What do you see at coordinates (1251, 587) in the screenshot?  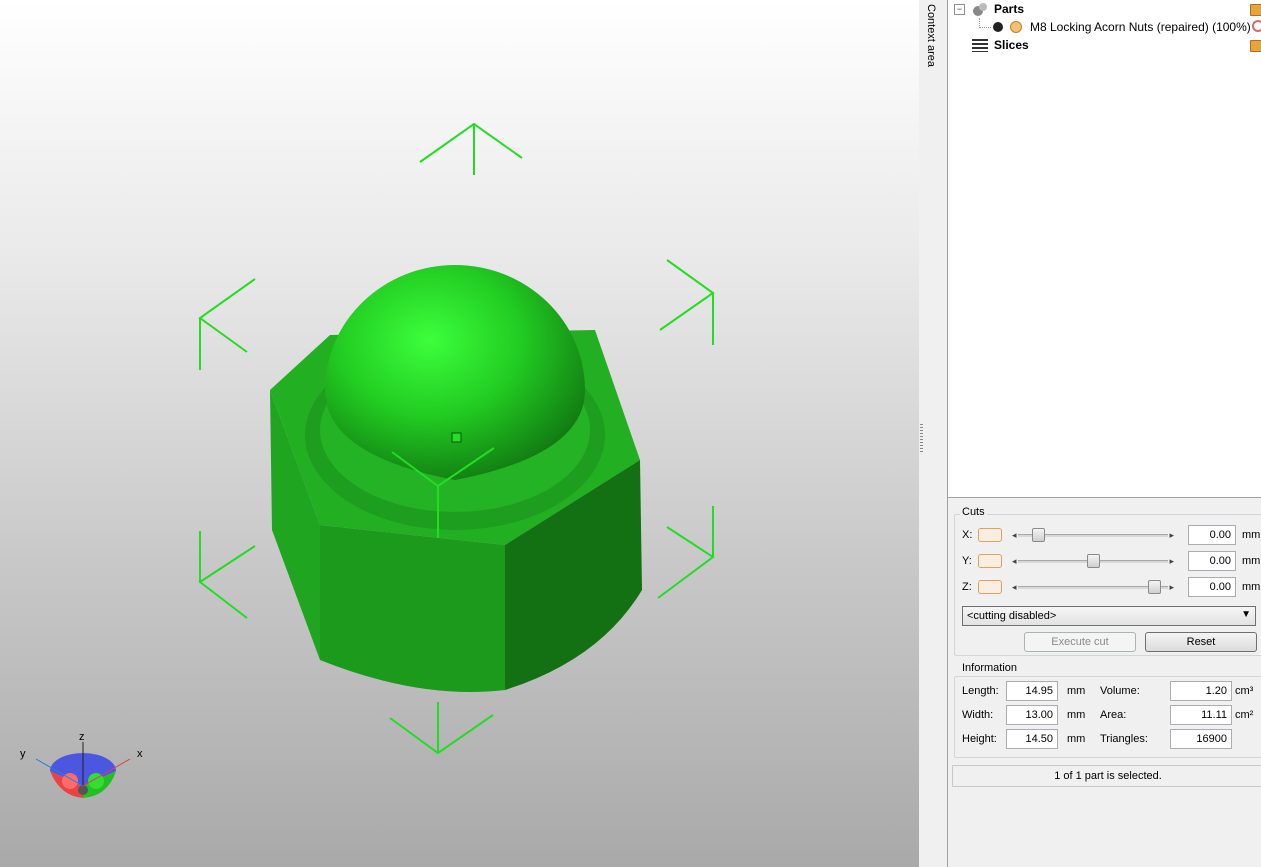 I see `cut-z-unit: mm` at bounding box center [1251, 587].